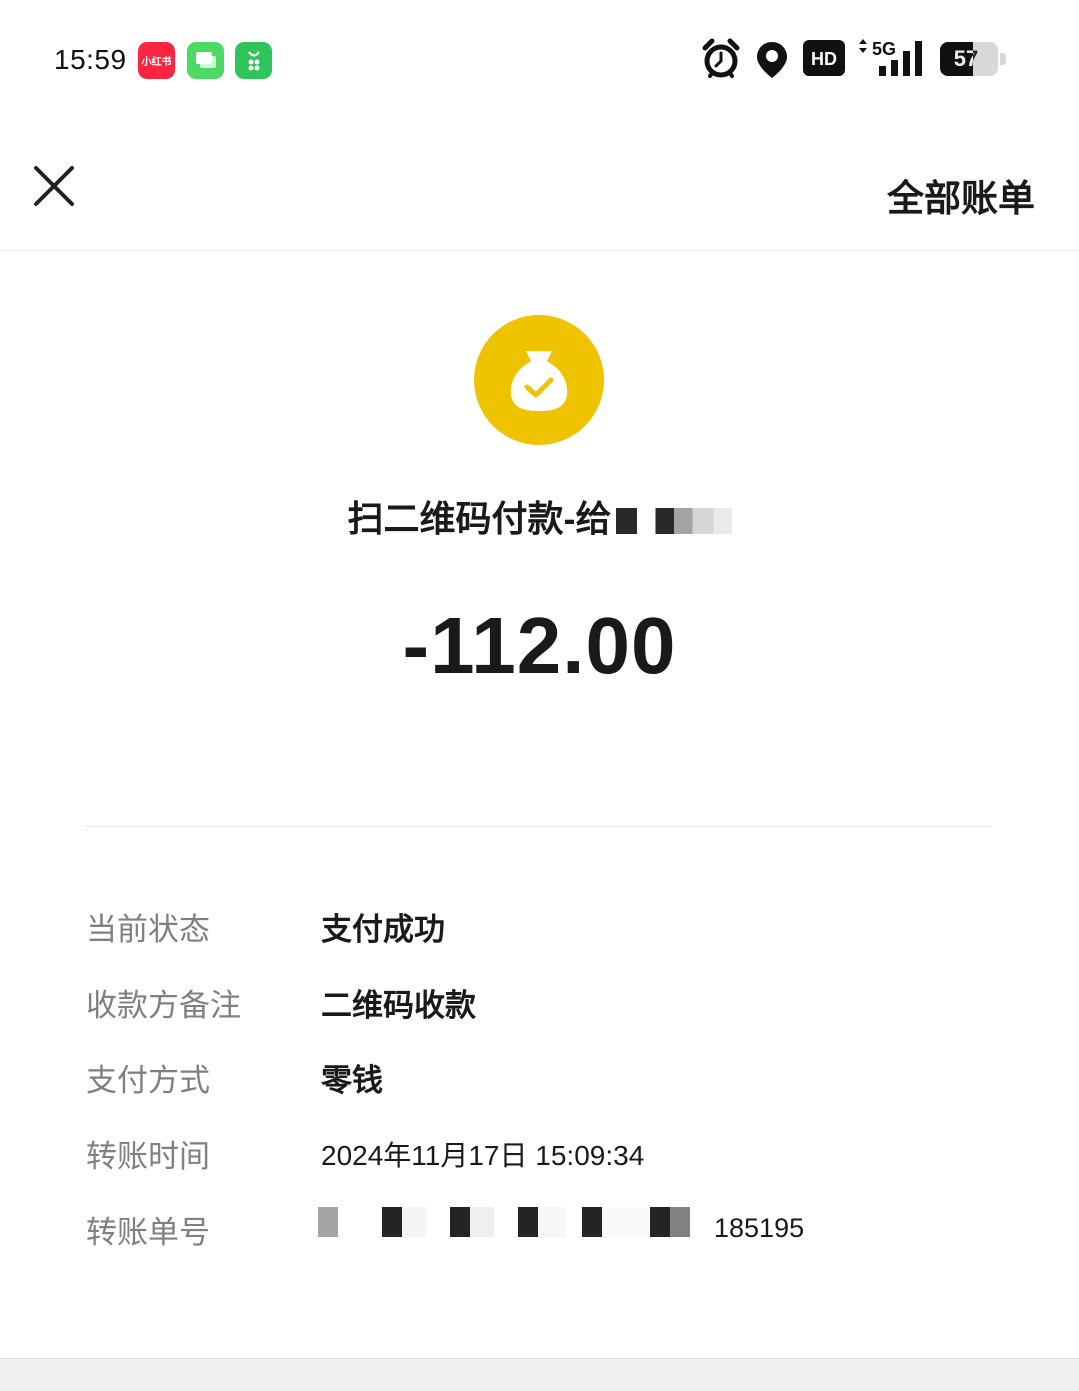 Image resolution: width=1079 pixels, height=1391 pixels. I want to click on order-label: 转账单号, so click(148, 1232).